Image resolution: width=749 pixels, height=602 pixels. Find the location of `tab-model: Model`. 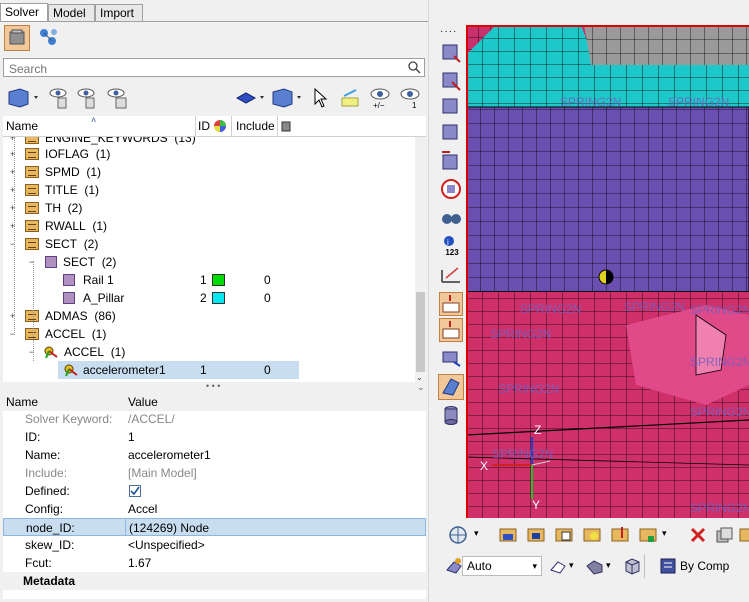

tab-model: Model is located at coordinates (71, 12).